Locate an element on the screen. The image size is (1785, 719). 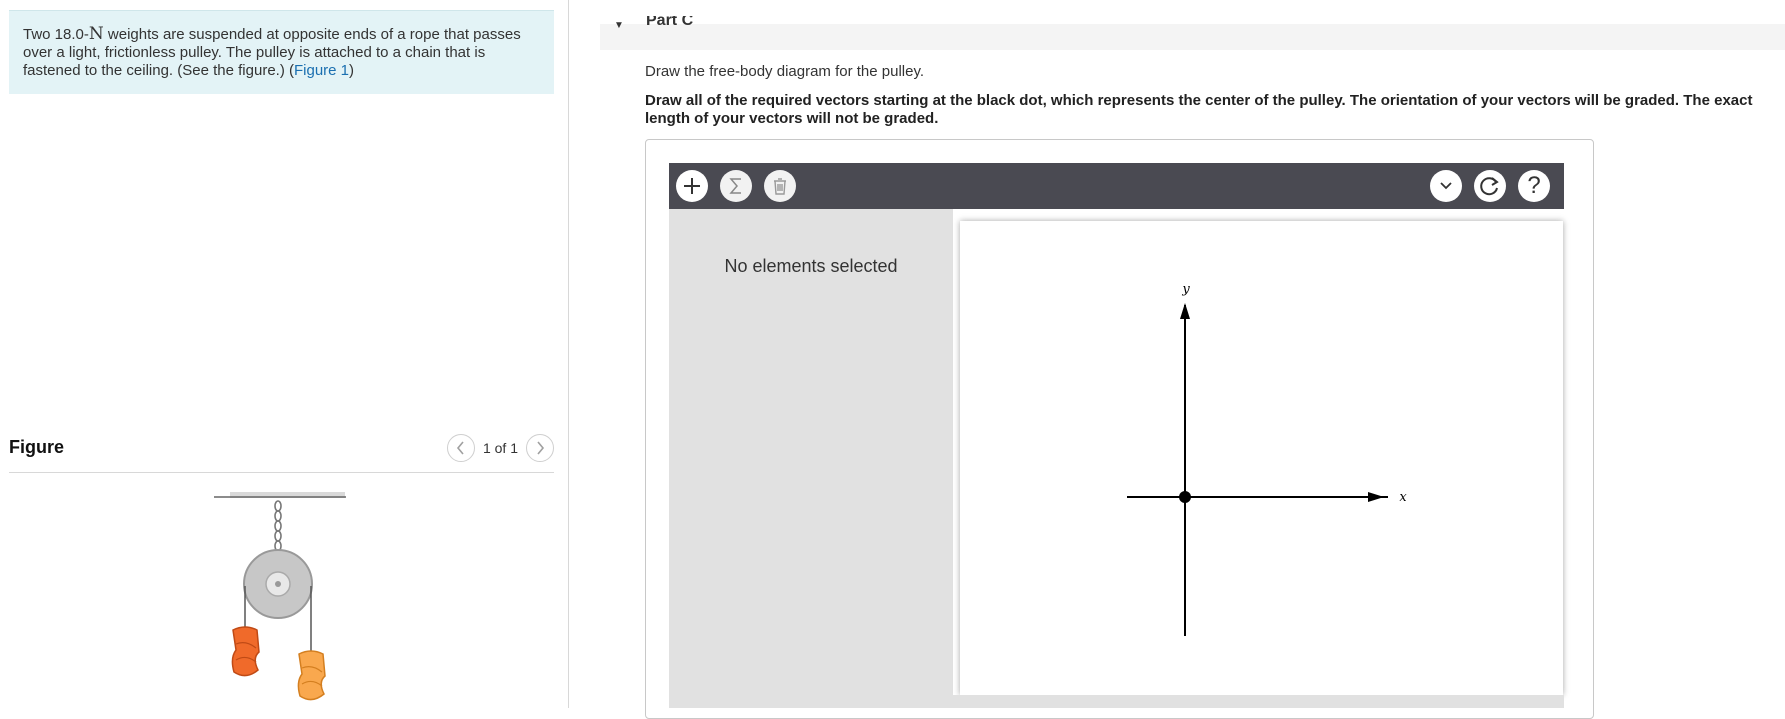
pulley-center-dot is located at coordinates (1185, 497).